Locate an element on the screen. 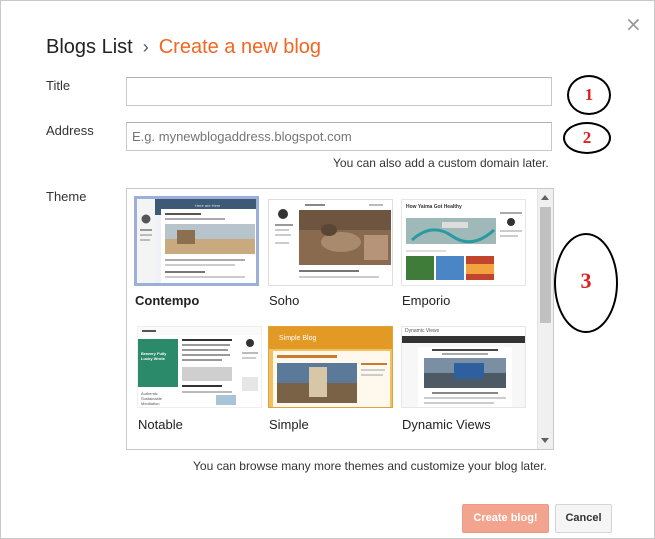 The width and height of the screenshot is (655, 539). contempo-preview-image is located at coordinates (196, 241).